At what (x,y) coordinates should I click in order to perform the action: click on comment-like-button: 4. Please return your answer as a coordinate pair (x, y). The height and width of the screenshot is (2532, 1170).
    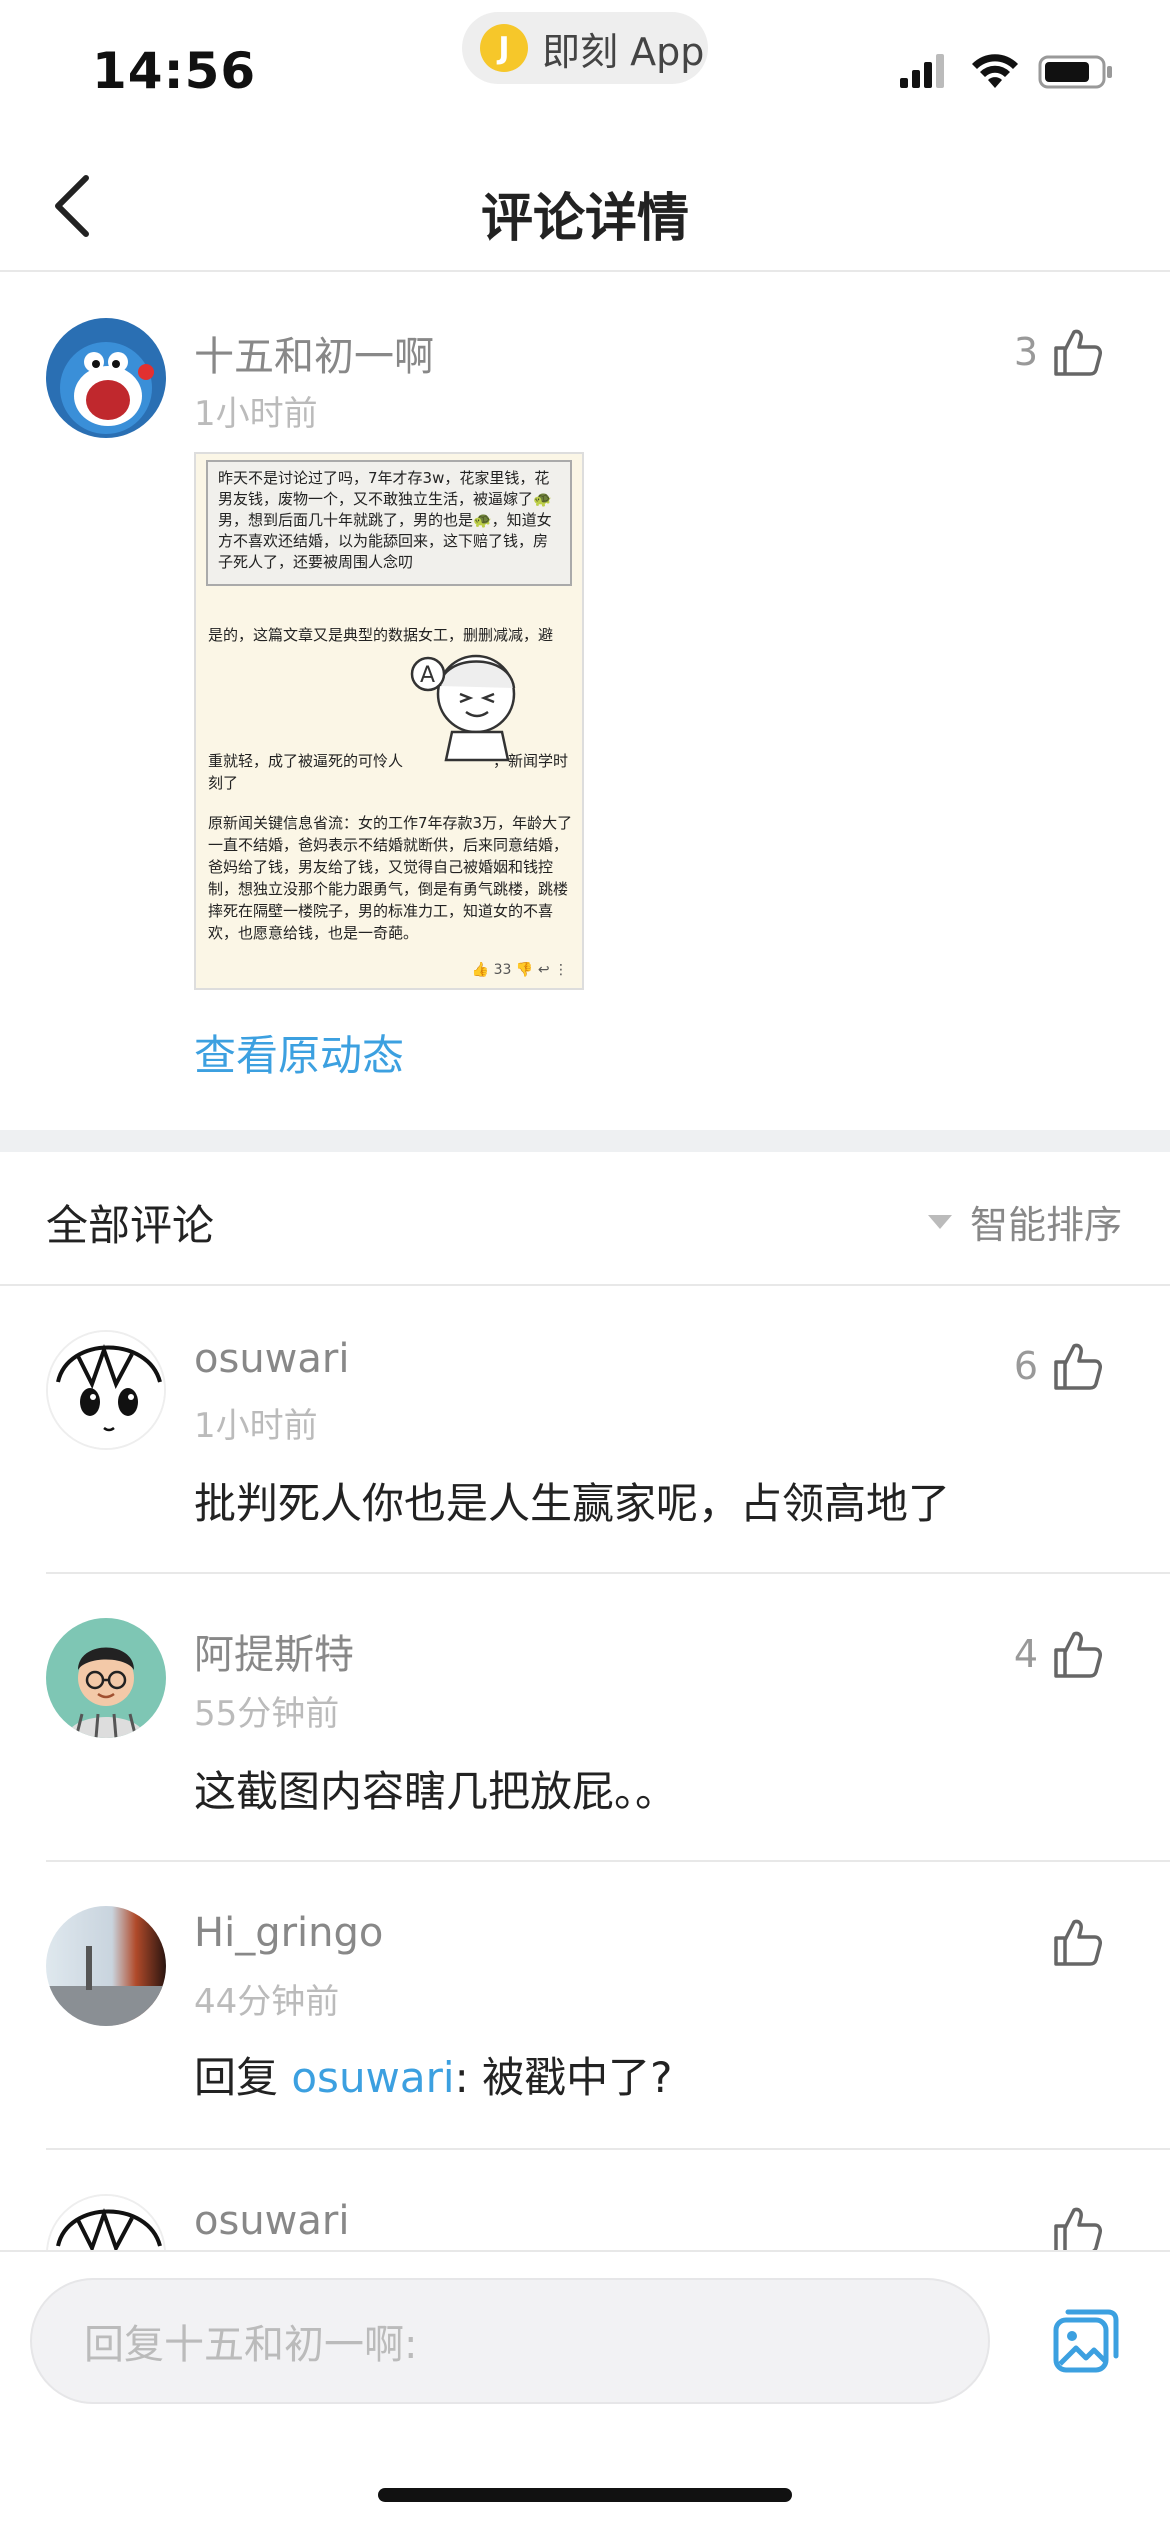
    Looking at the image, I should click on (1059, 1654).